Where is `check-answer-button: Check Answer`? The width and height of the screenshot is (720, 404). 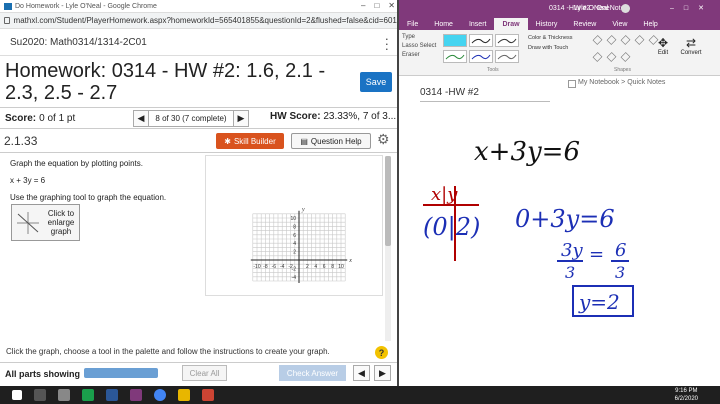
check-answer-button: Check Answer is located at coordinates (312, 373).